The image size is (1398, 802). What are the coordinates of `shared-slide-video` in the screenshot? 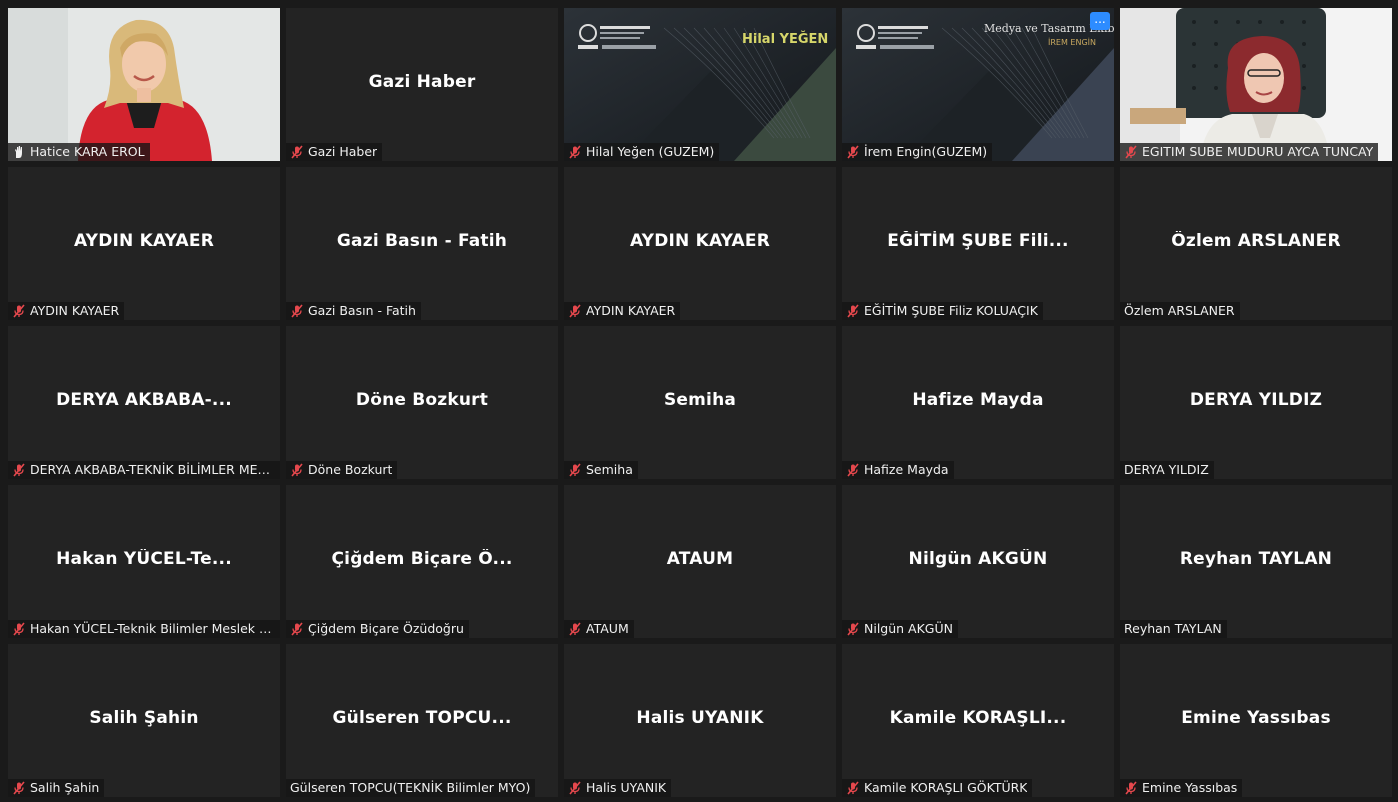 It's located at (700, 84).